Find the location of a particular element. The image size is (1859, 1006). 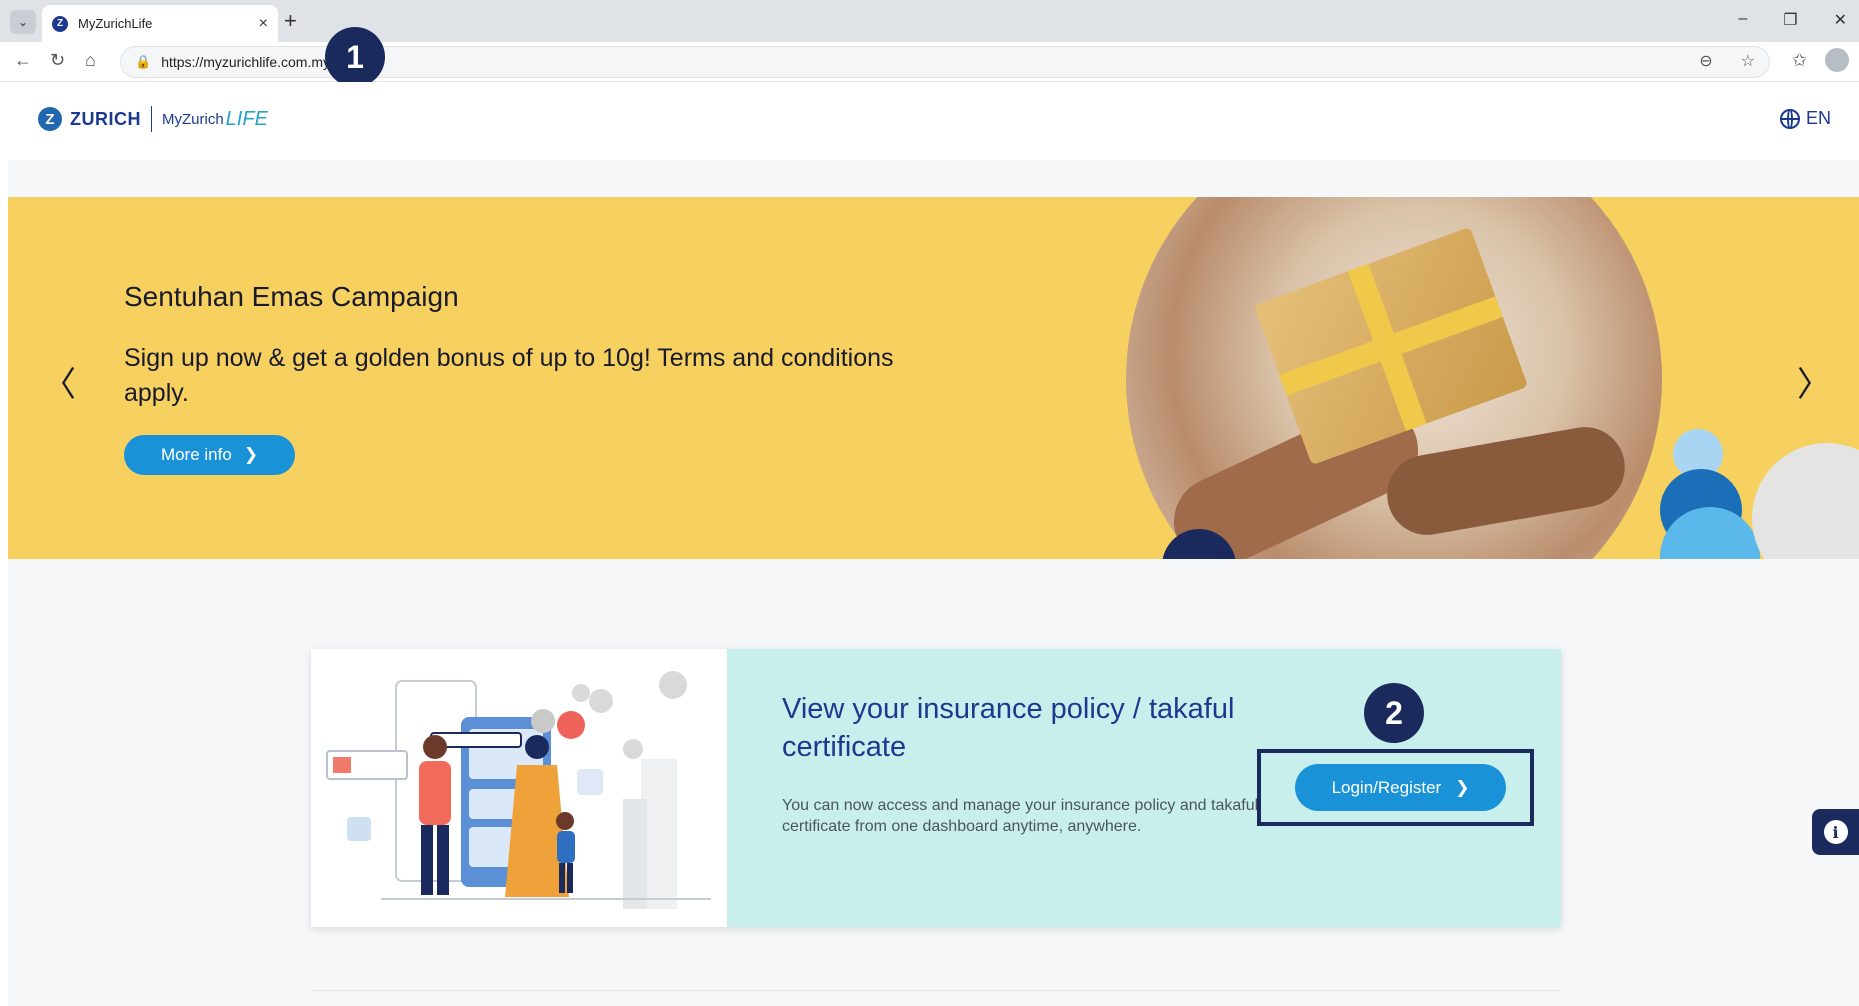

reload-icon: ↻ is located at coordinates (57, 60).